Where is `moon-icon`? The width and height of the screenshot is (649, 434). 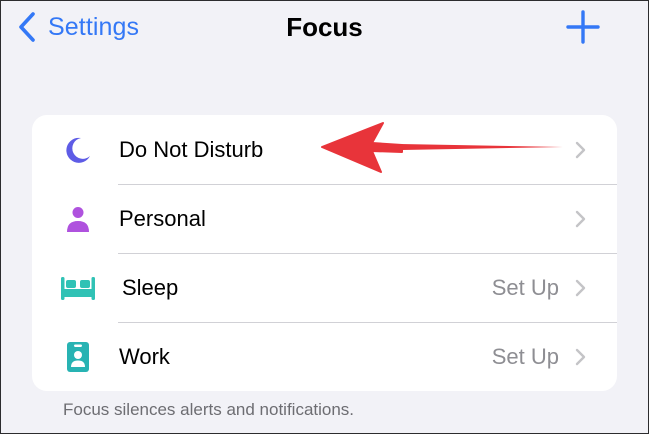
moon-icon is located at coordinates (78, 150).